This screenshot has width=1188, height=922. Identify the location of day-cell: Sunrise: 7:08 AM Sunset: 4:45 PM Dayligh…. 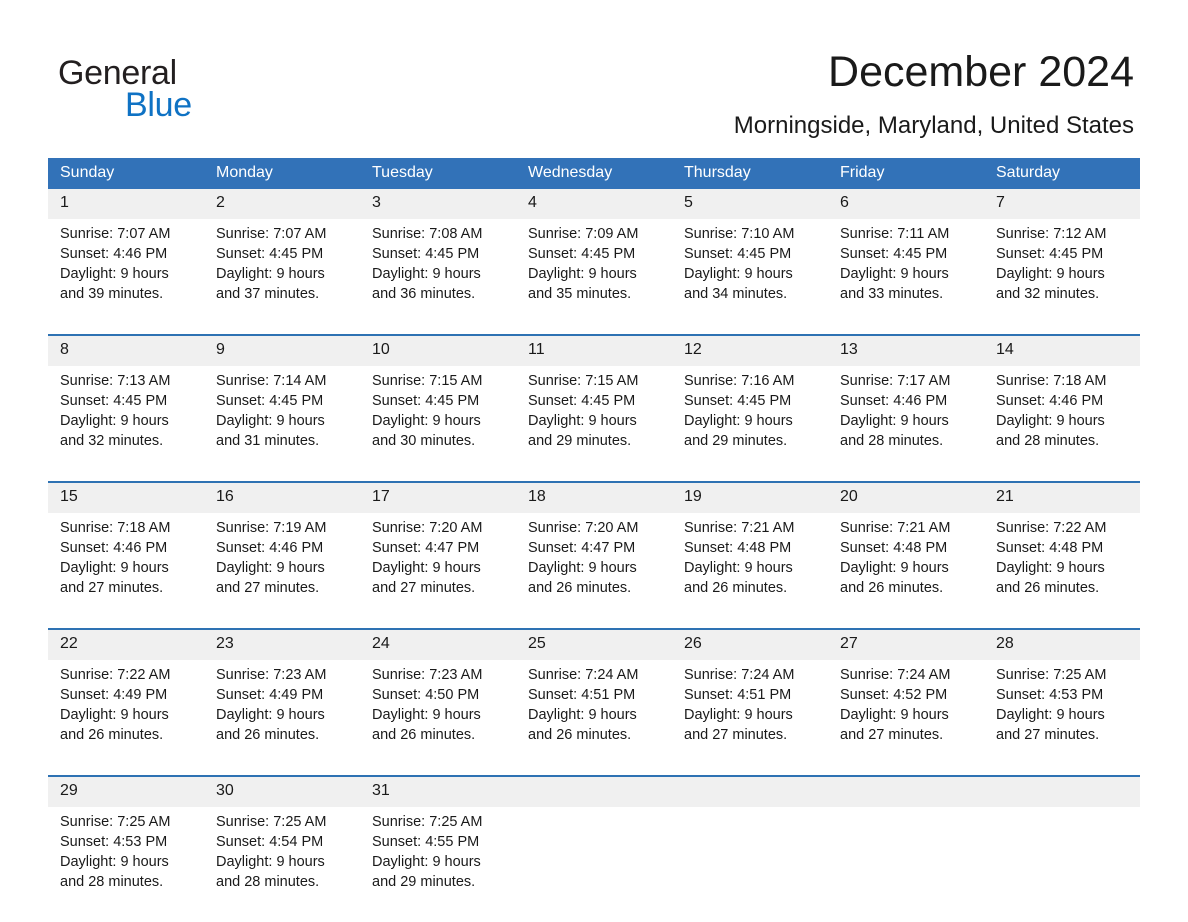
(438, 277).